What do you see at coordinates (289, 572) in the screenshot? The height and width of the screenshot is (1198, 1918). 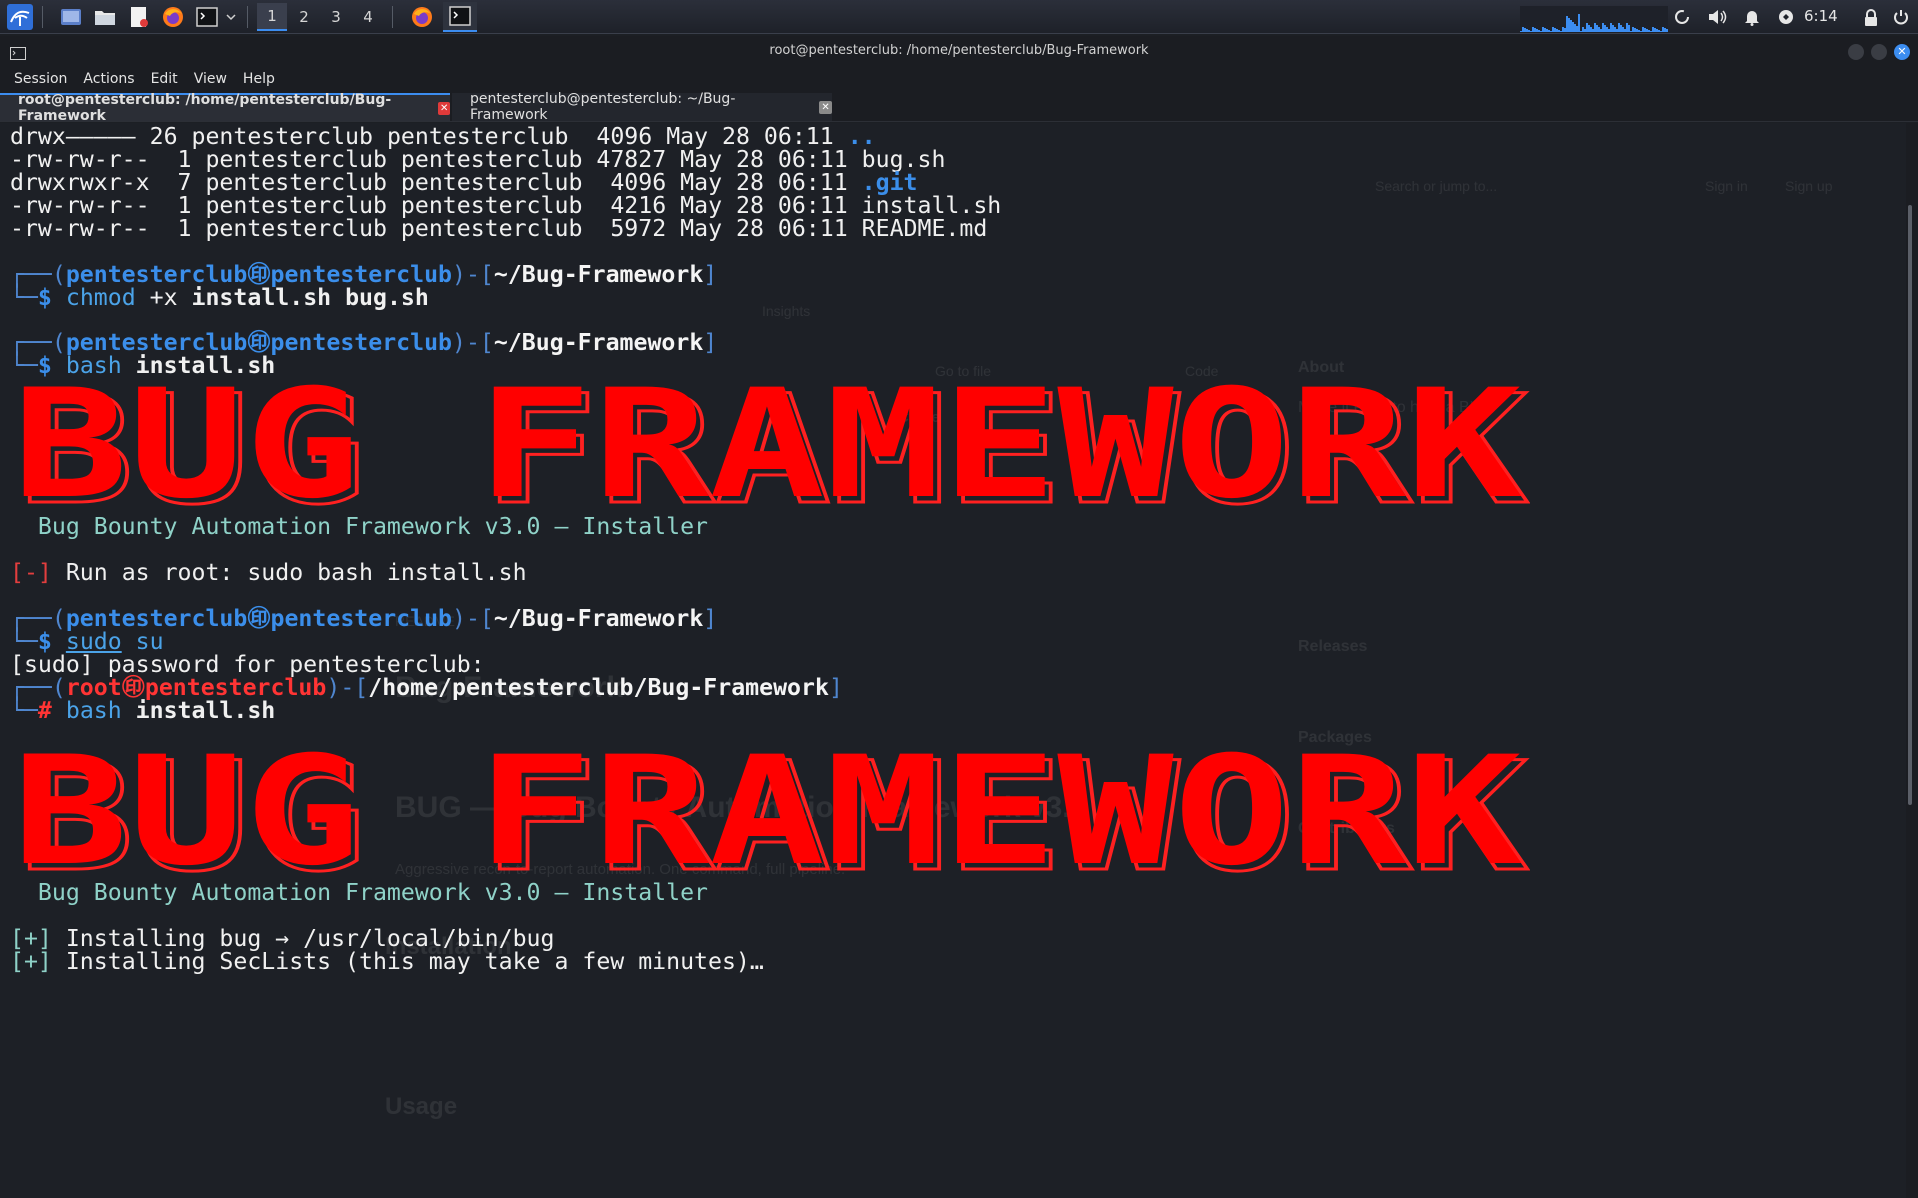 I see `error-message: Run as root: sudo bash install.sh` at bounding box center [289, 572].